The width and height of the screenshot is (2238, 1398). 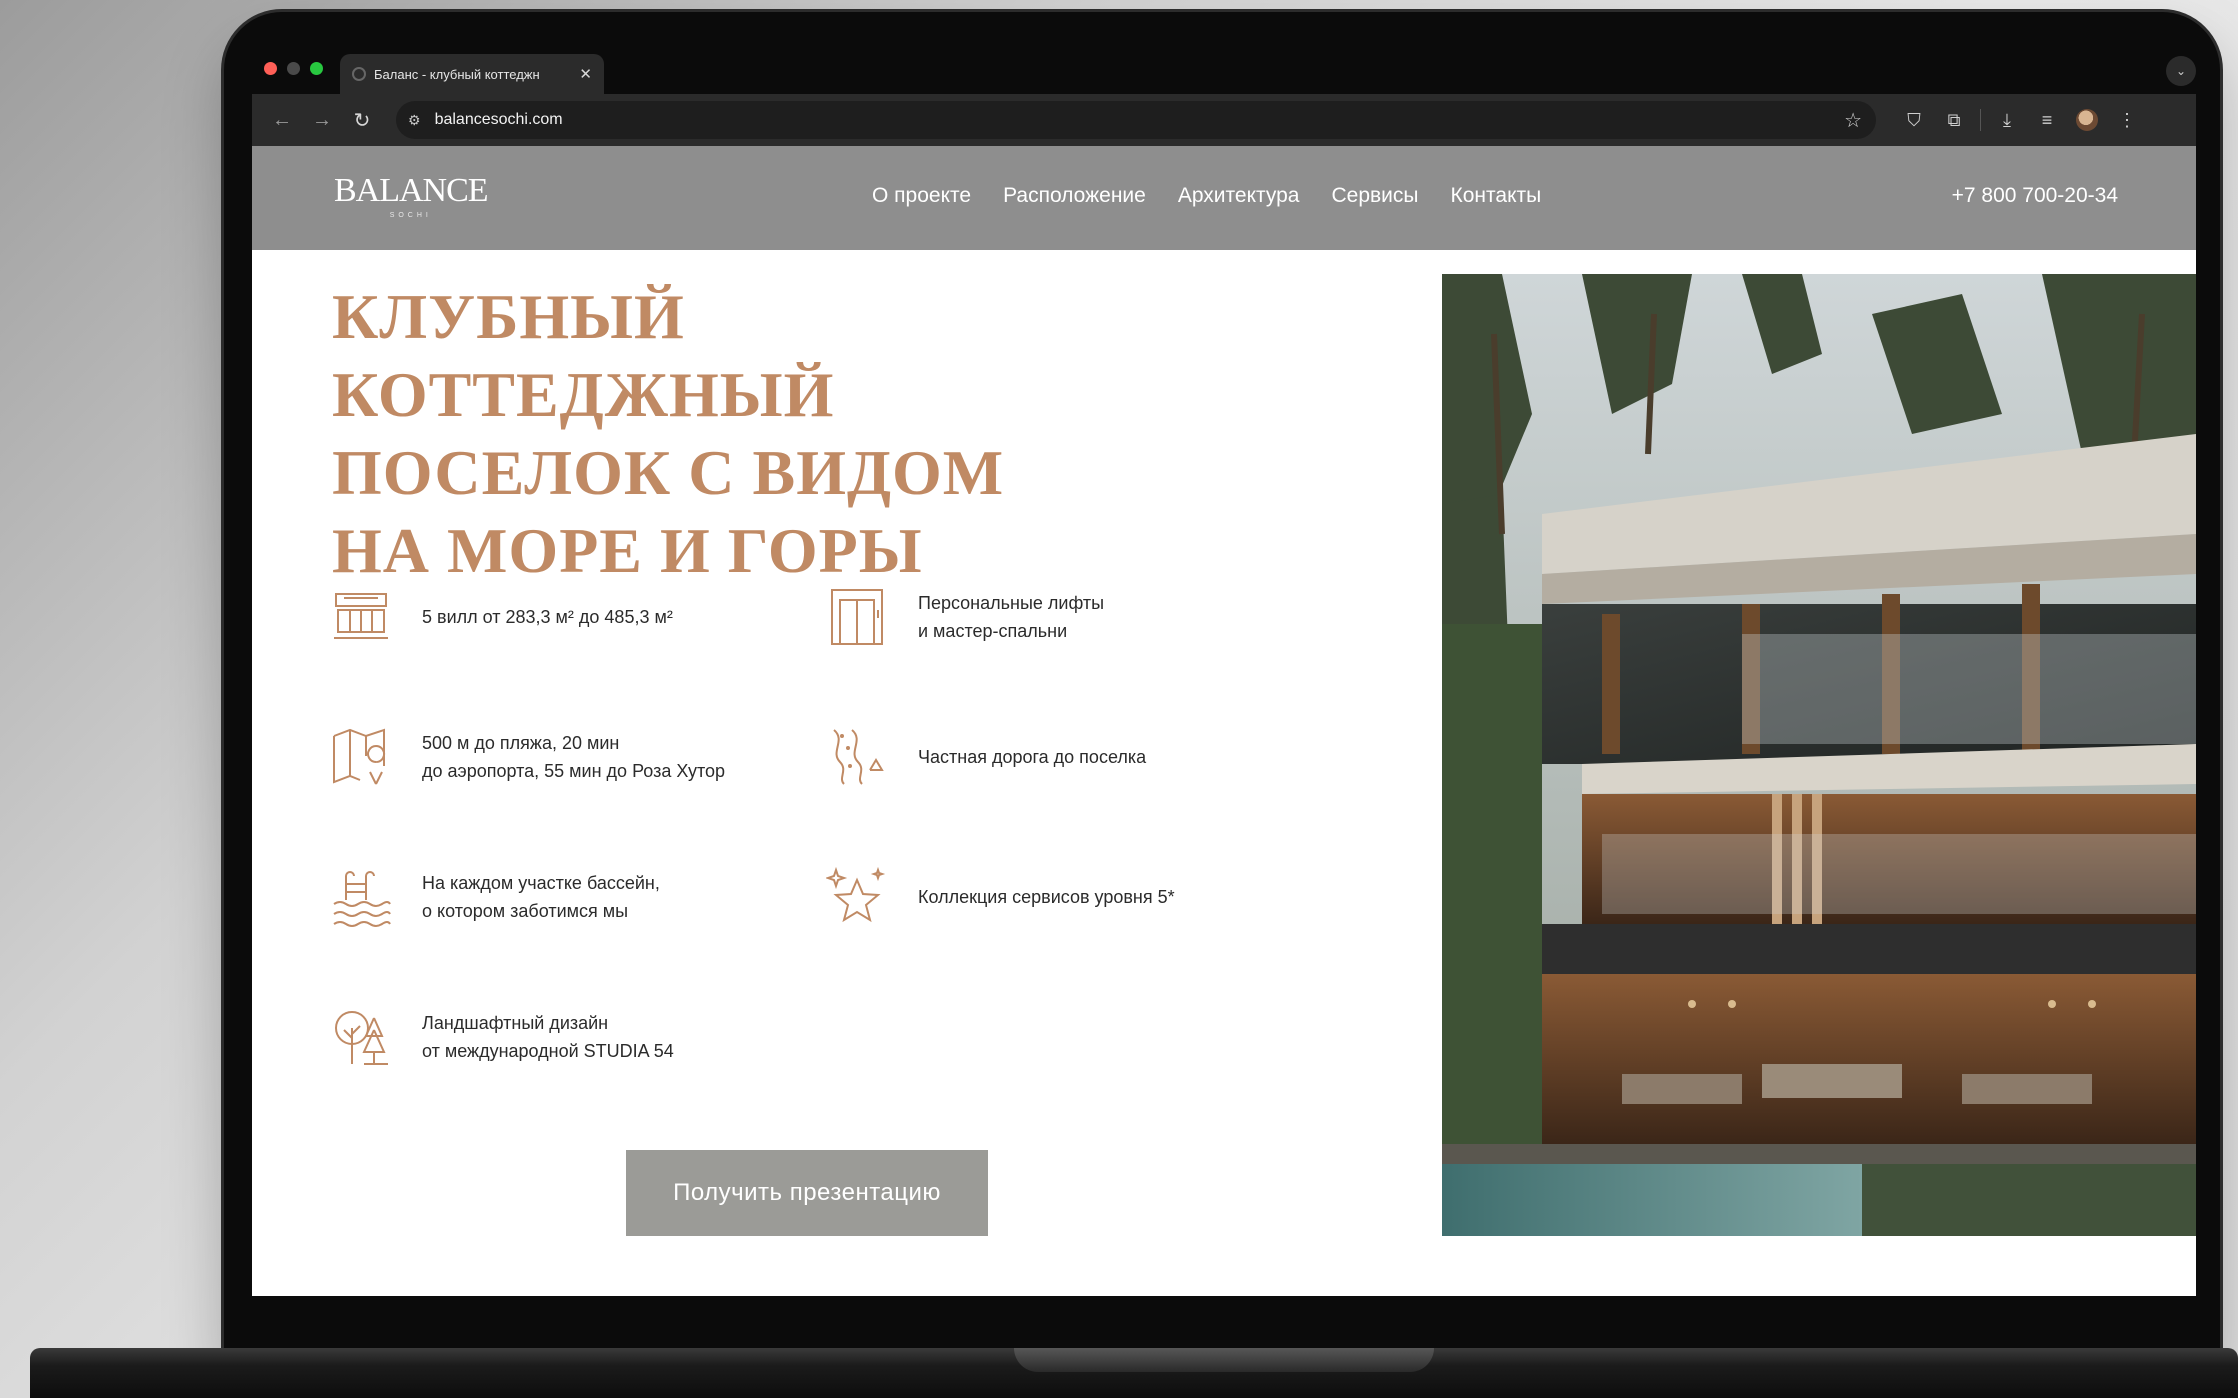 What do you see at coordinates (359, 74) in the screenshot?
I see `favicon-icon` at bounding box center [359, 74].